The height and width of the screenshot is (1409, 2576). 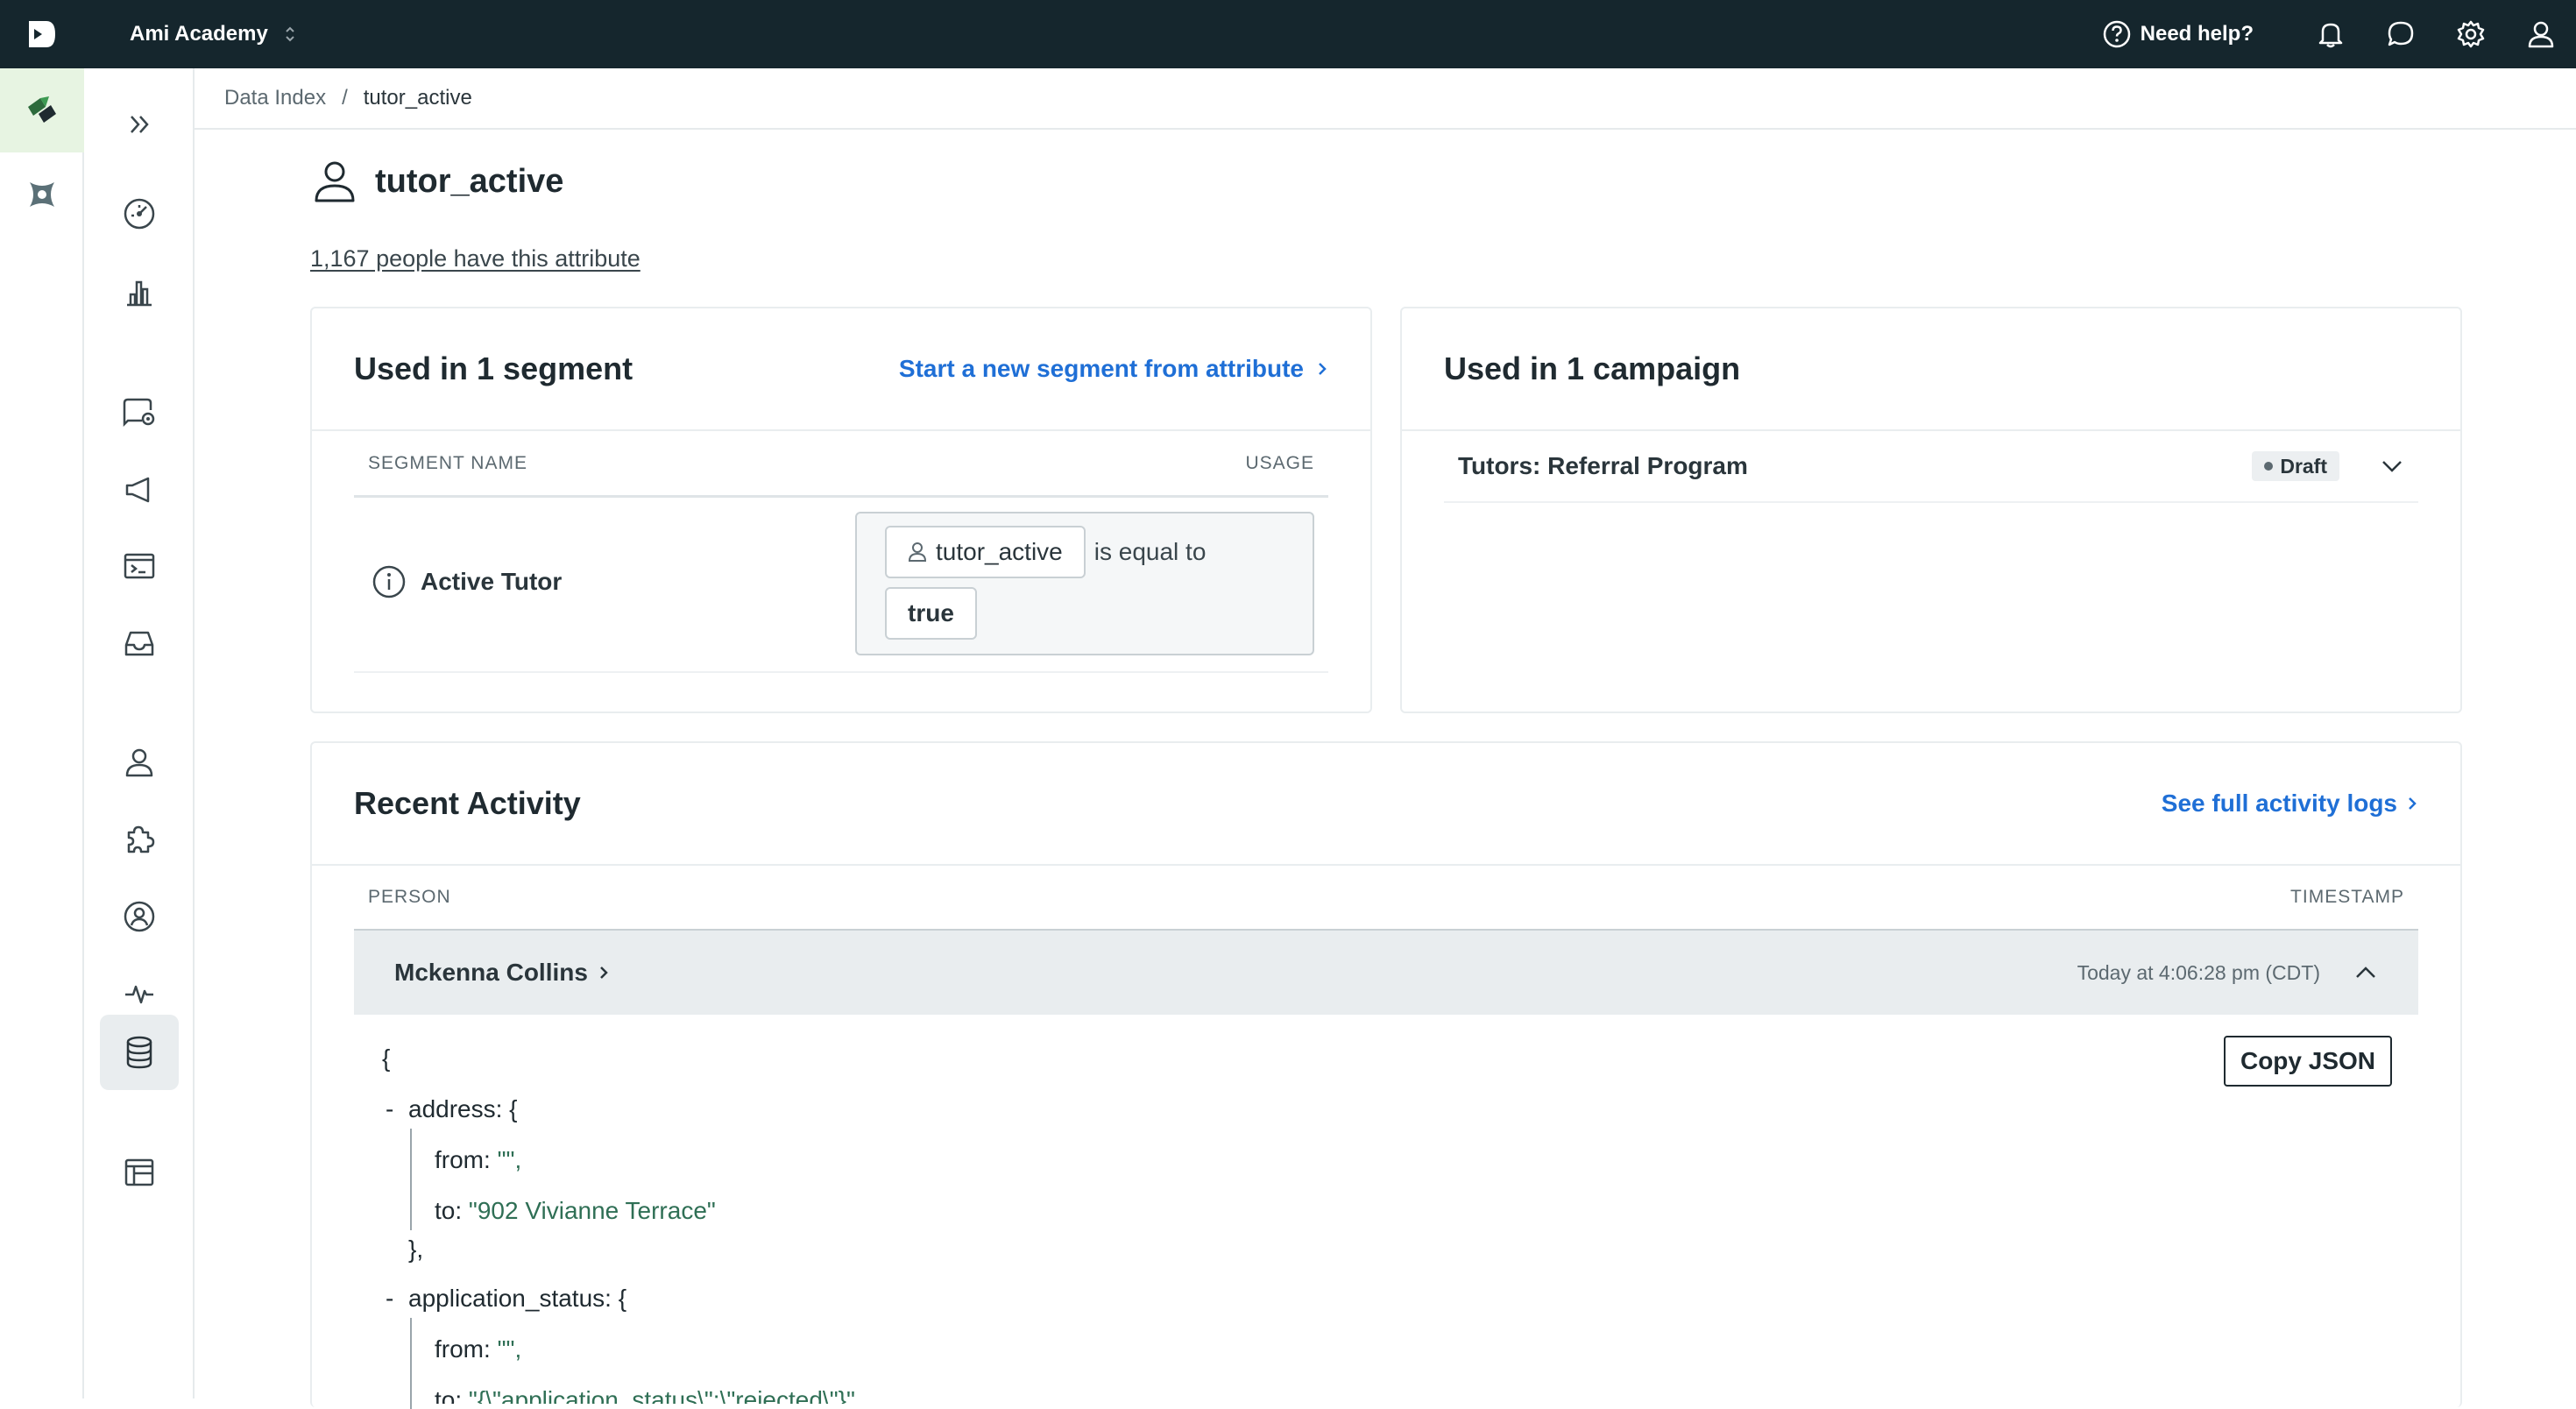 I want to click on person-link: Mckenna Collins, so click(x=1235, y=973).